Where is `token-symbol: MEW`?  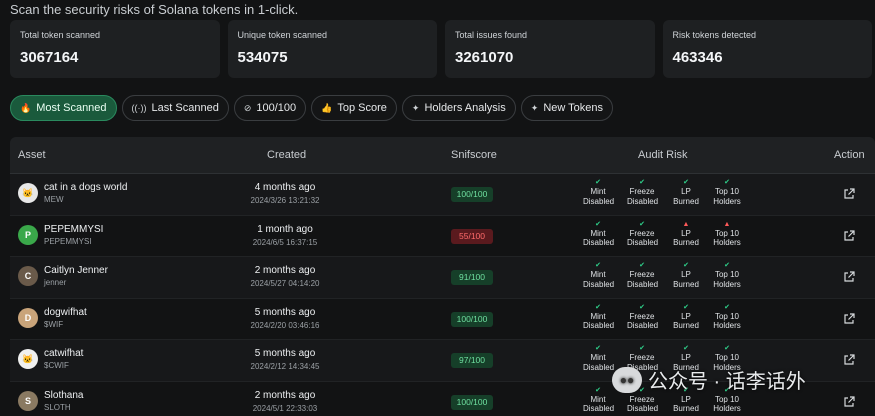 token-symbol: MEW is located at coordinates (54, 199).